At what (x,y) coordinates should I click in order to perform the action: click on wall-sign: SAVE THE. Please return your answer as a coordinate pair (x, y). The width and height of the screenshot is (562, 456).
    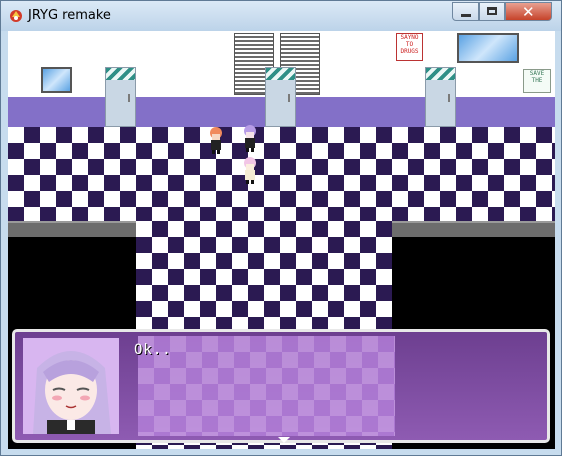
    Looking at the image, I should click on (537, 81).